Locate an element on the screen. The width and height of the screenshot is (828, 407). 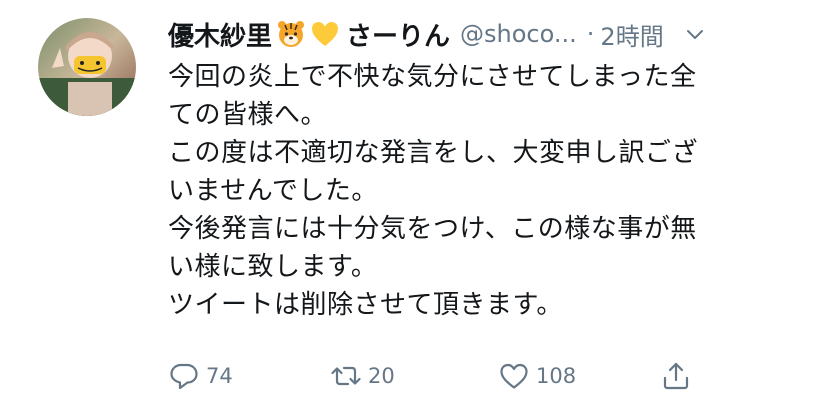
share-button is located at coordinates (676, 376).